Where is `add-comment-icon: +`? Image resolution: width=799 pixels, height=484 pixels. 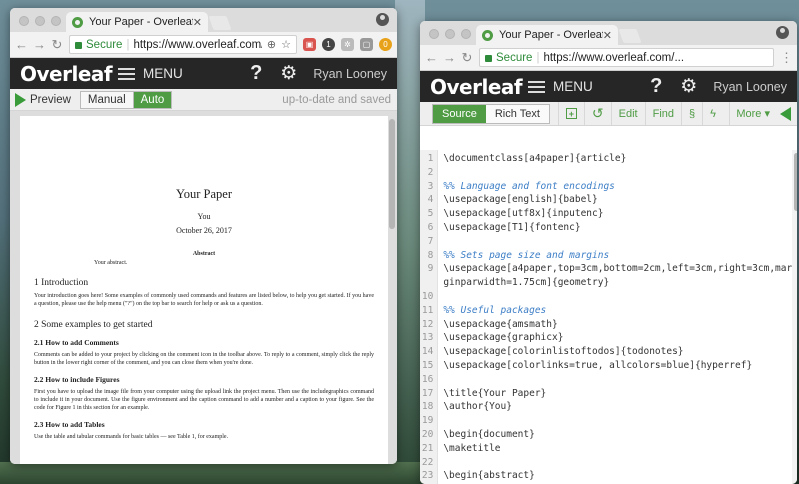
add-comment-icon: + is located at coordinates (571, 113).